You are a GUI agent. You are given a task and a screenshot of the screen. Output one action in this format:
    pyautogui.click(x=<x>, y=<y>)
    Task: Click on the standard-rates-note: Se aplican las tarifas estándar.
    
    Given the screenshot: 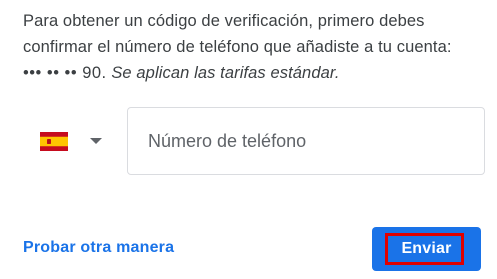 What is the action you would take?
    pyautogui.click(x=225, y=73)
    